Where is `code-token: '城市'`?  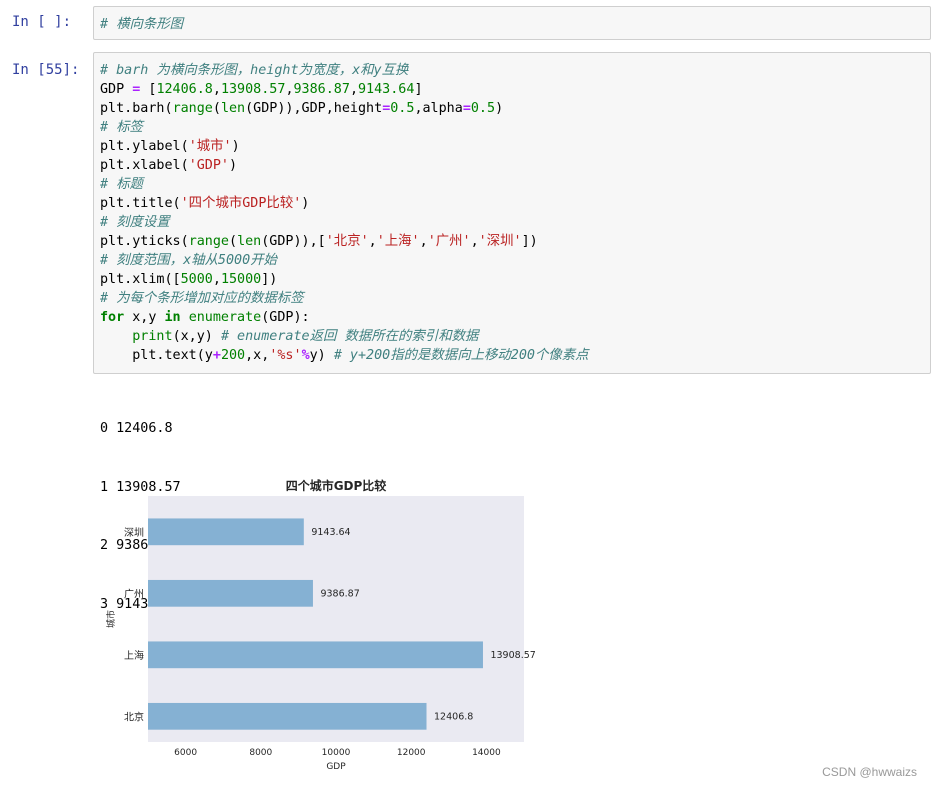
code-token: '城市' is located at coordinates (210, 146).